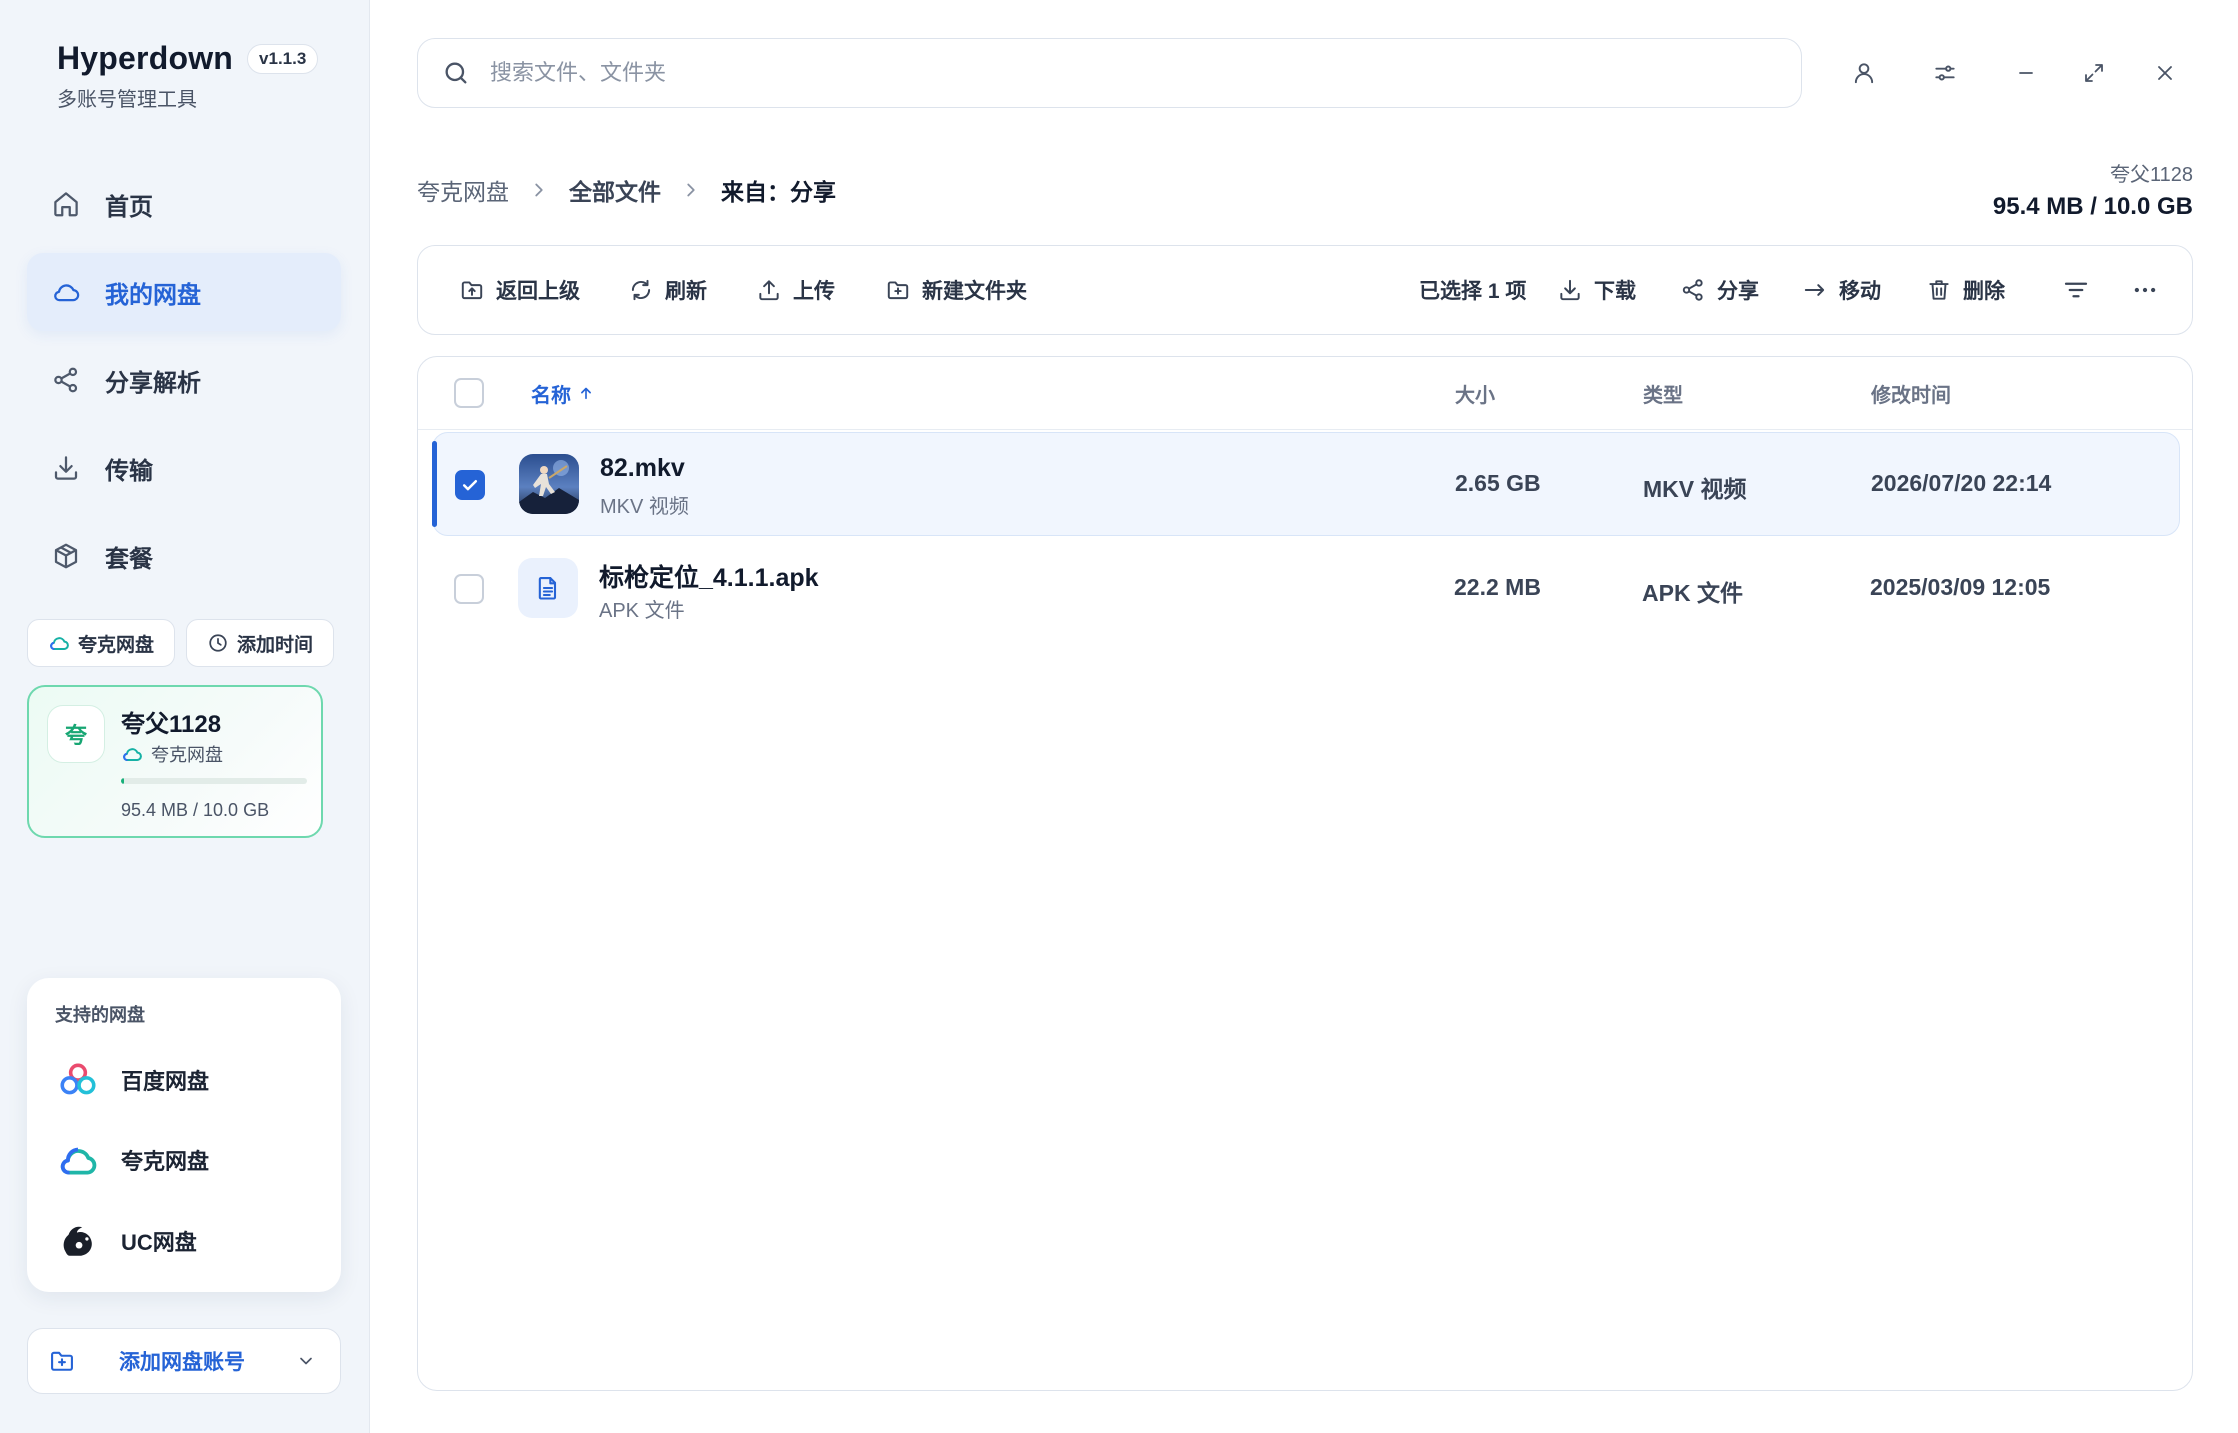  Describe the element at coordinates (538, 291) in the screenshot. I see `back-label: 返回上级` at that location.